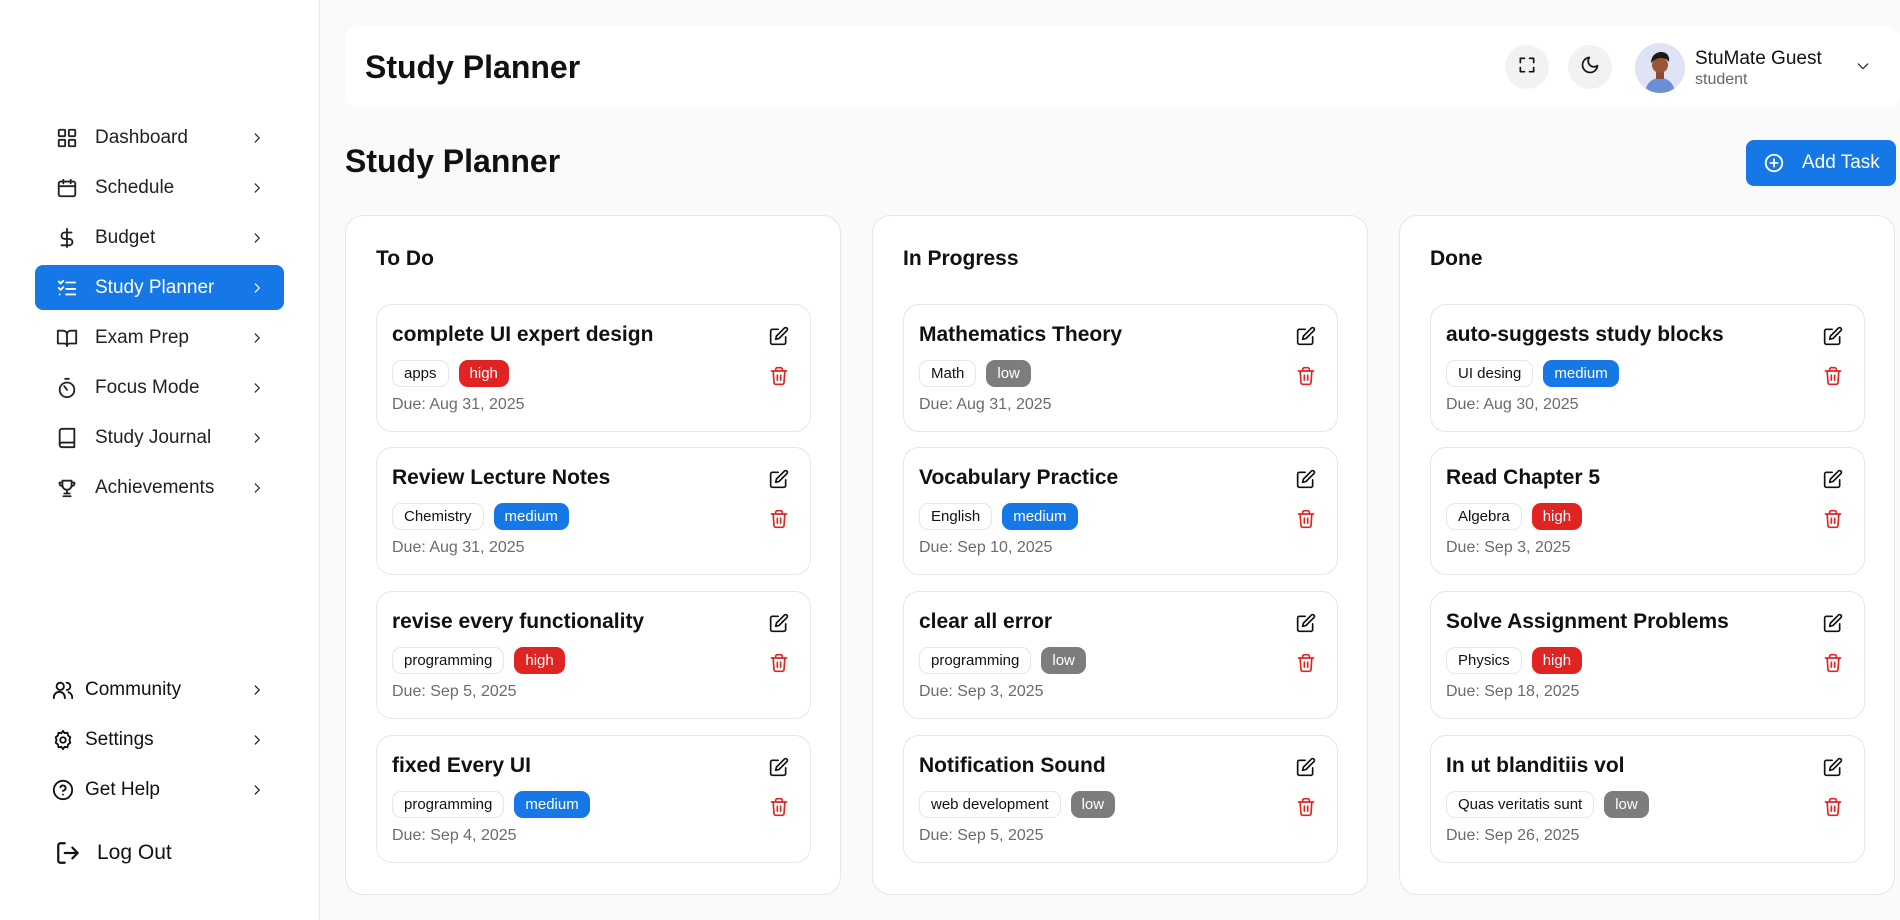 Image resolution: width=1900 pixels, height=920 pixels. I want to click on logout-button: Log Out, so click(113, 853).